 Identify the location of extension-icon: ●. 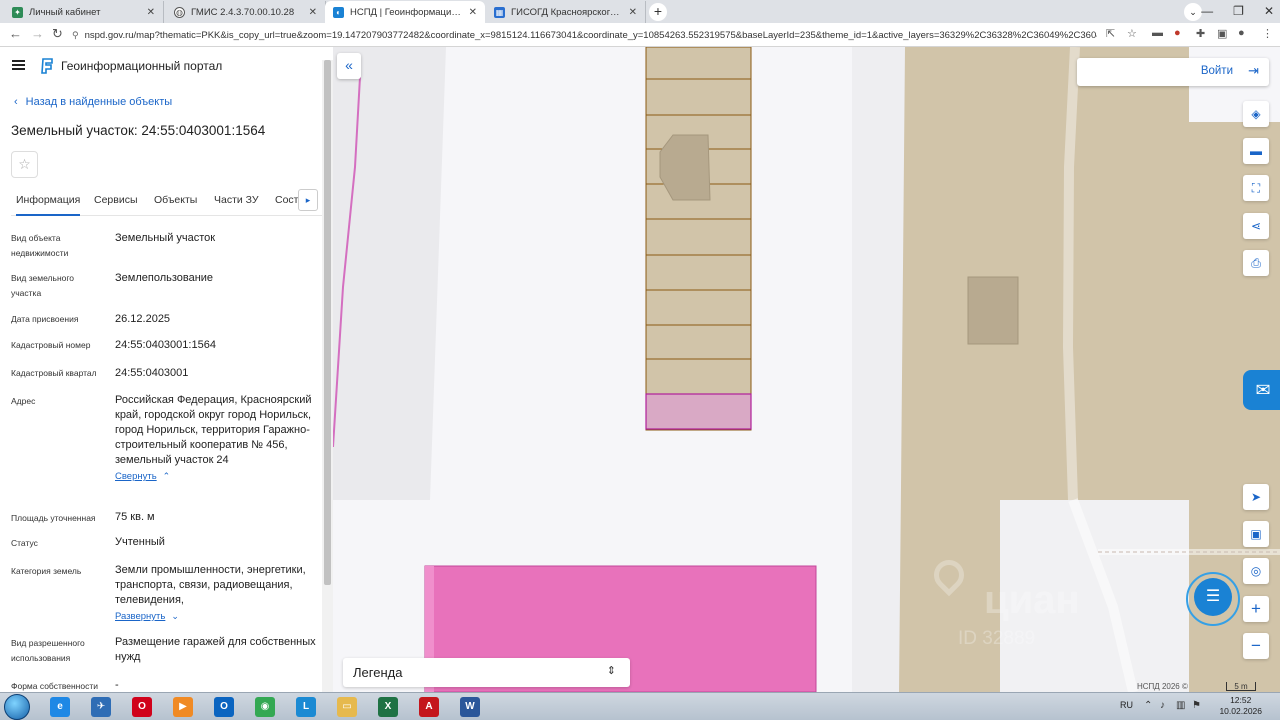
(1177, 33).